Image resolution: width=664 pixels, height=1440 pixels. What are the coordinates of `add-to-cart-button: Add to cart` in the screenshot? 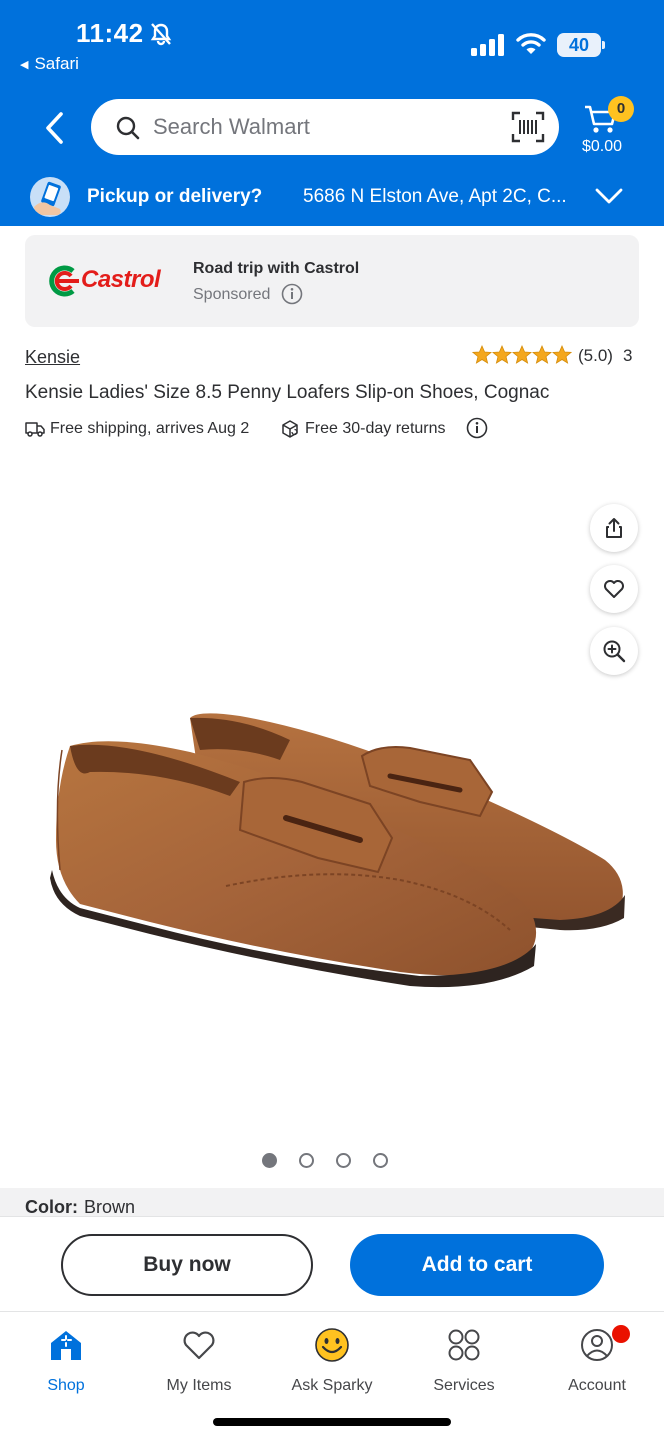 It's located at (477, 1265).